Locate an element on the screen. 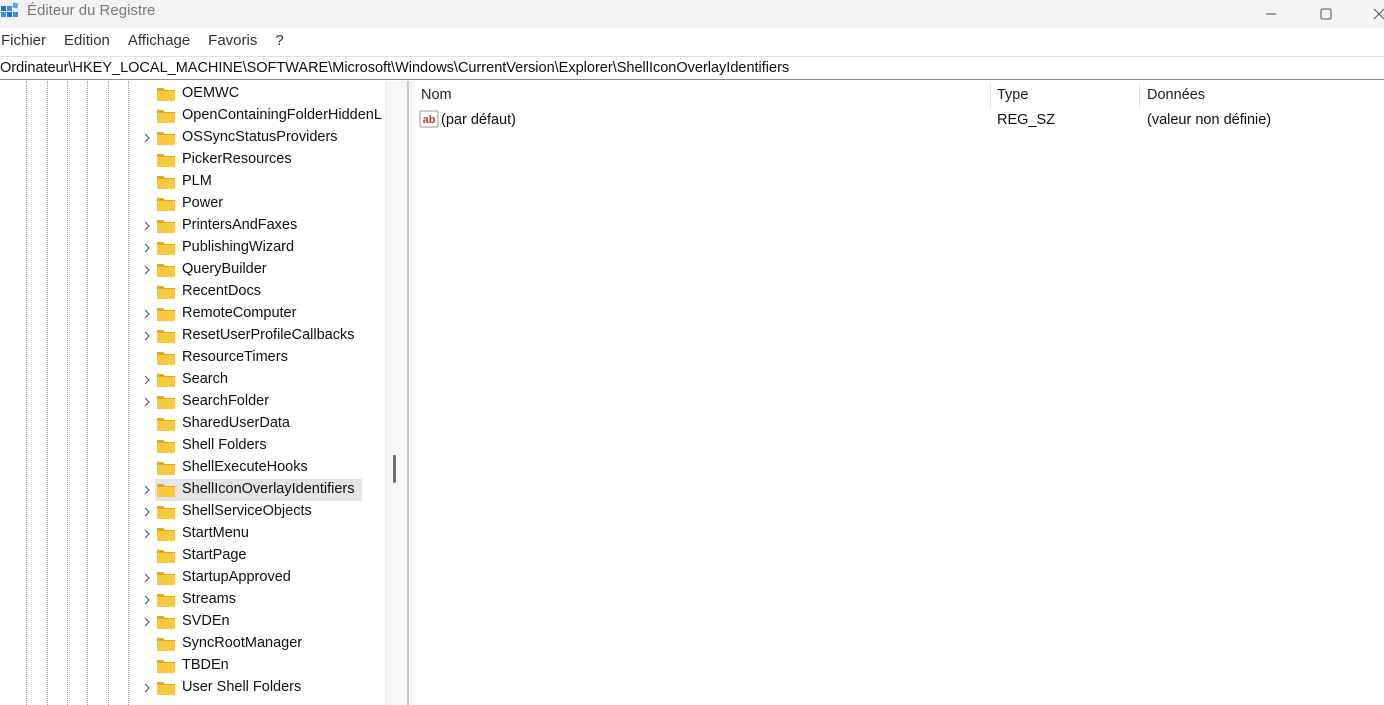 Image resolution: width=1384 pixels, height=705 pixels. tree-item: ShellServiceObjects is located at coordinates (193, 512).